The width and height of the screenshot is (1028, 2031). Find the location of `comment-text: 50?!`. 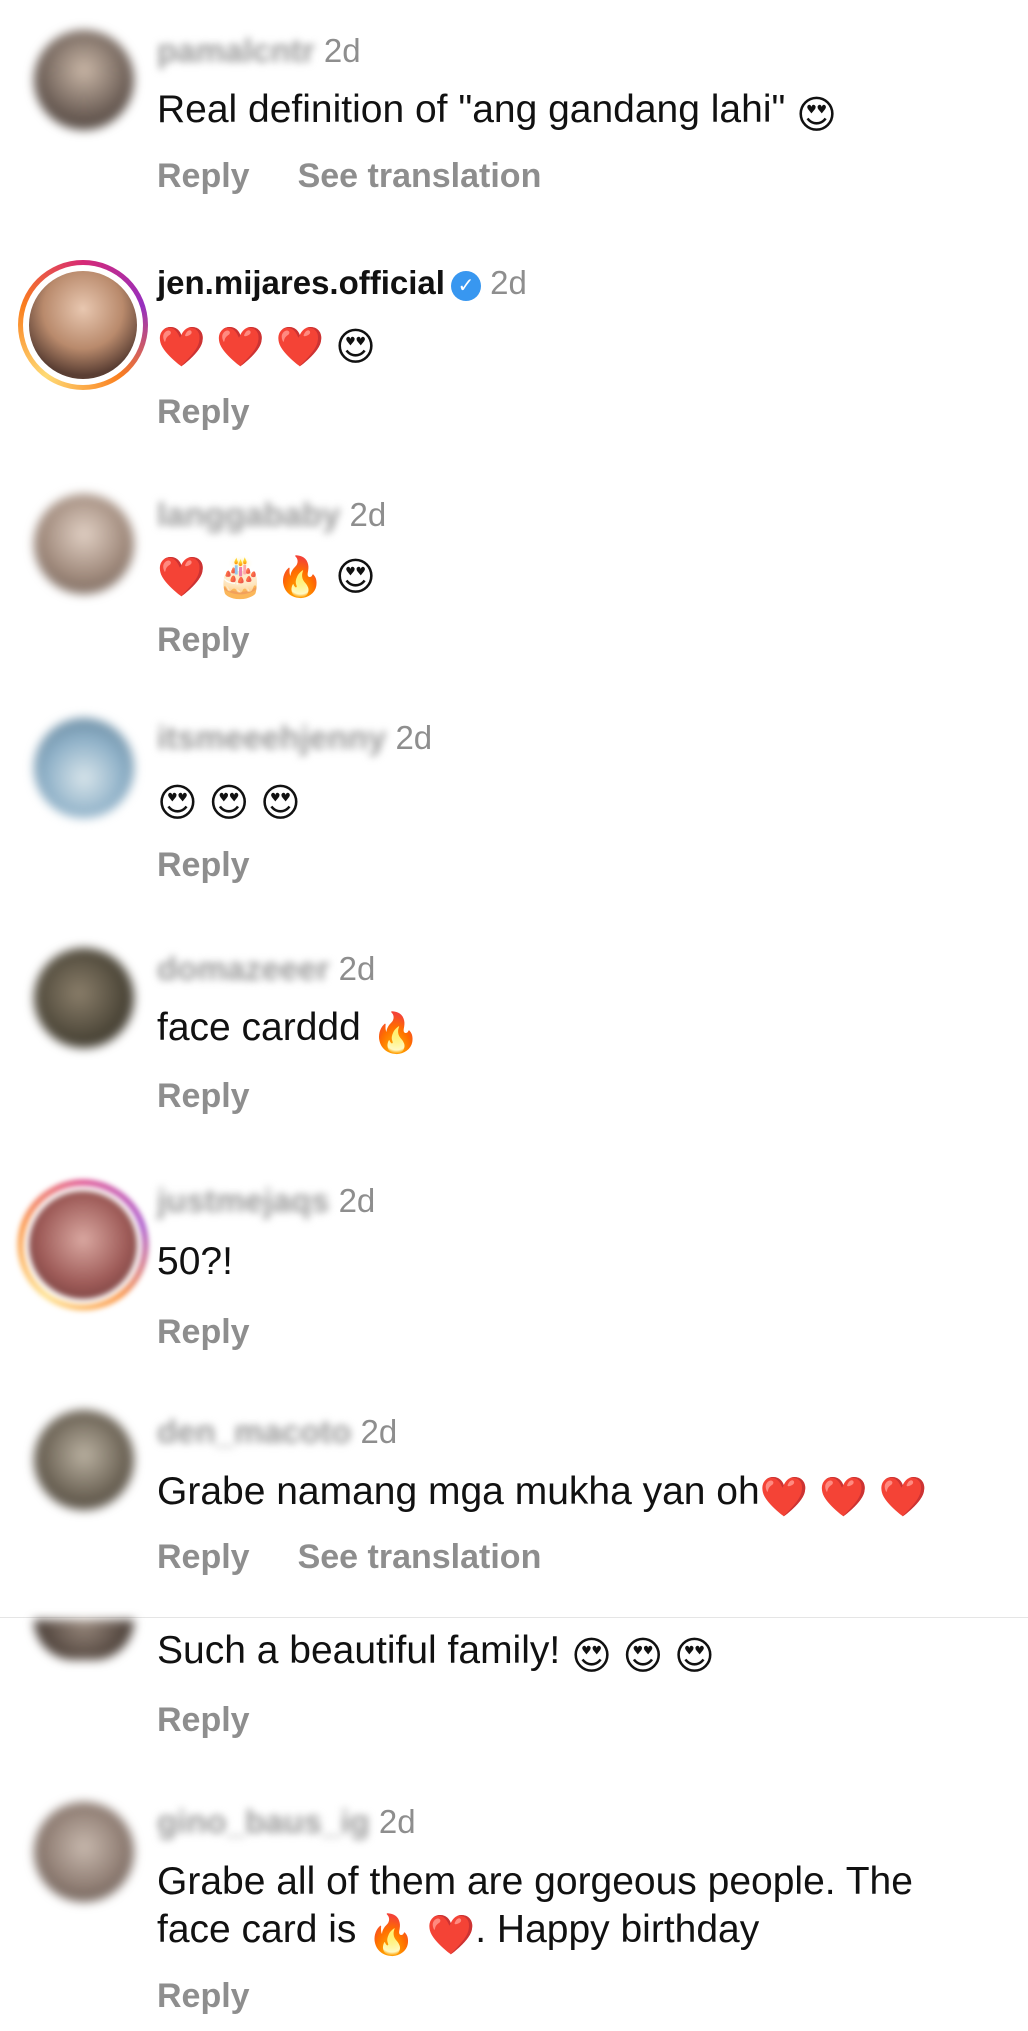

comment-text: 50?! is located at coordinates (582, 1262).